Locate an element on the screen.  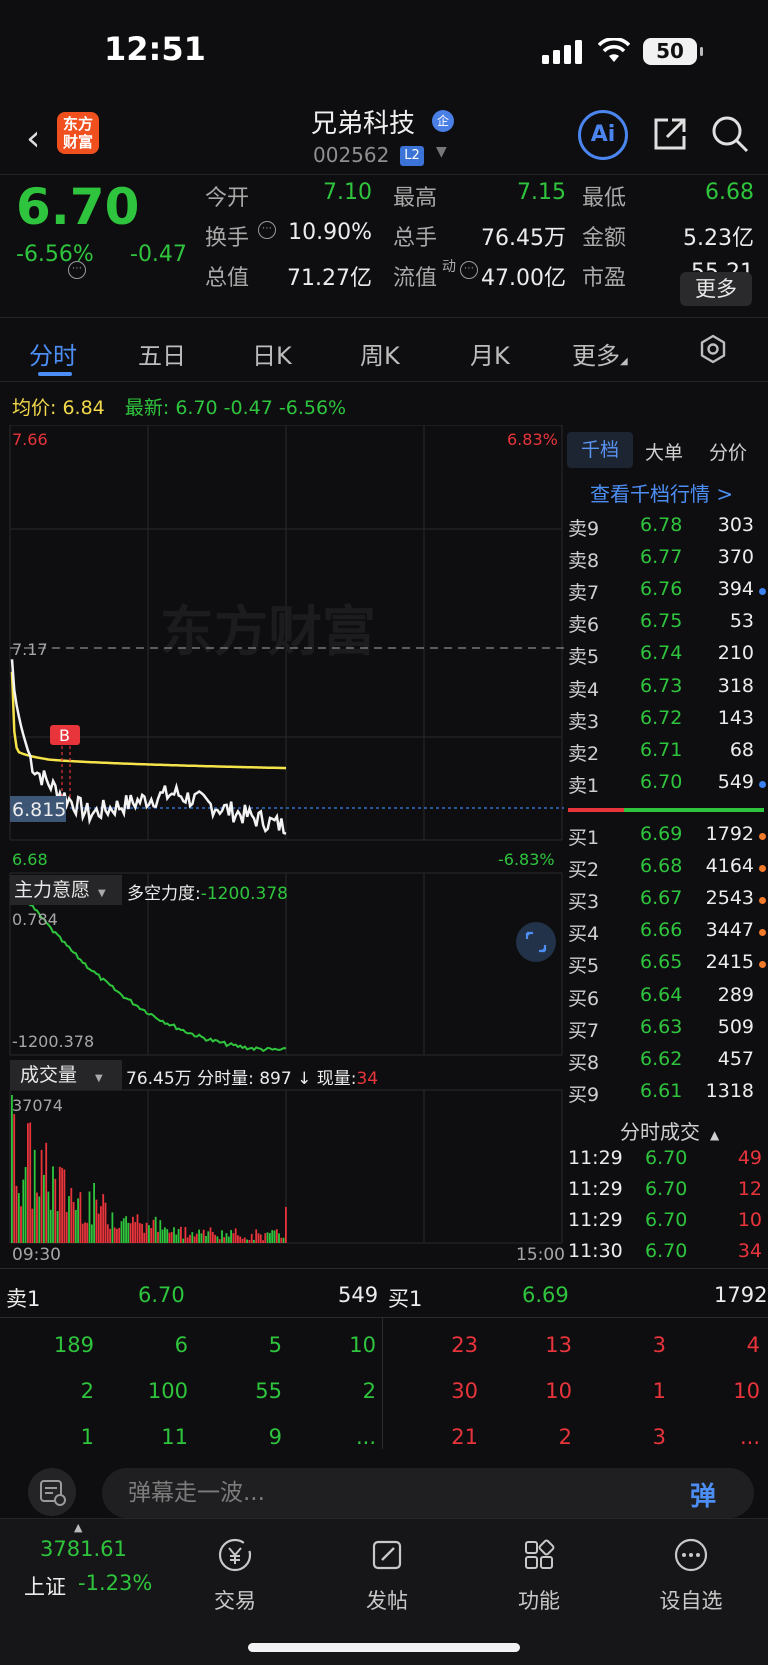
tab-daily-k: 日K is located at coordinates (272, 353).